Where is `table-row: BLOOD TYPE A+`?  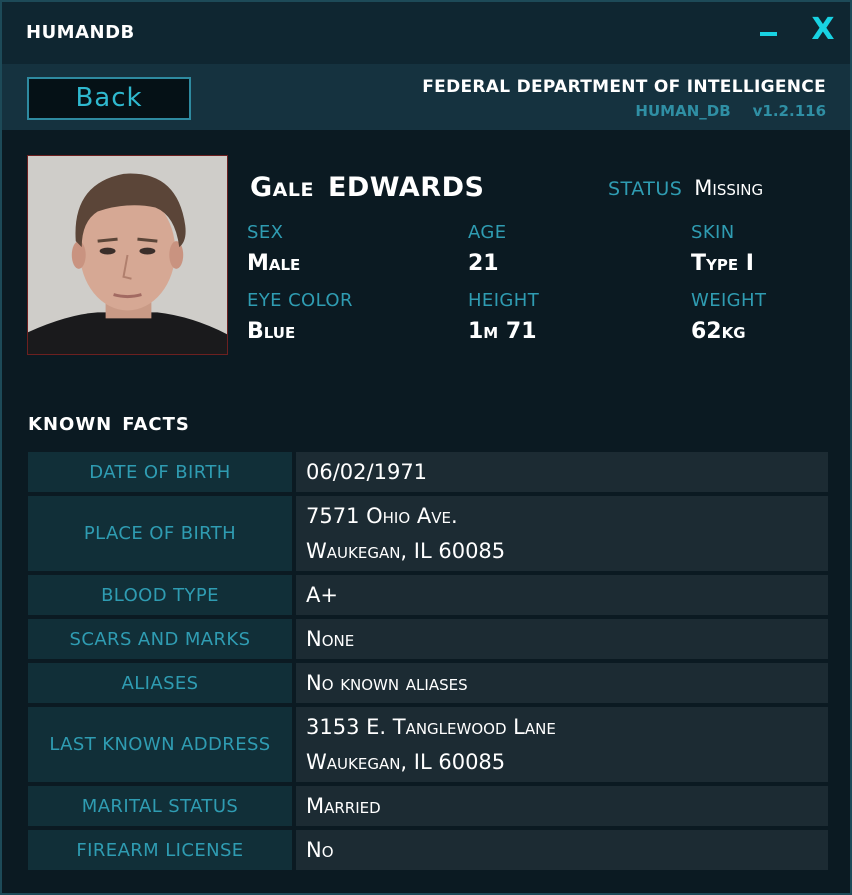
table-row: BLOOD TYPE A+ is located at coordinates (428, 595).